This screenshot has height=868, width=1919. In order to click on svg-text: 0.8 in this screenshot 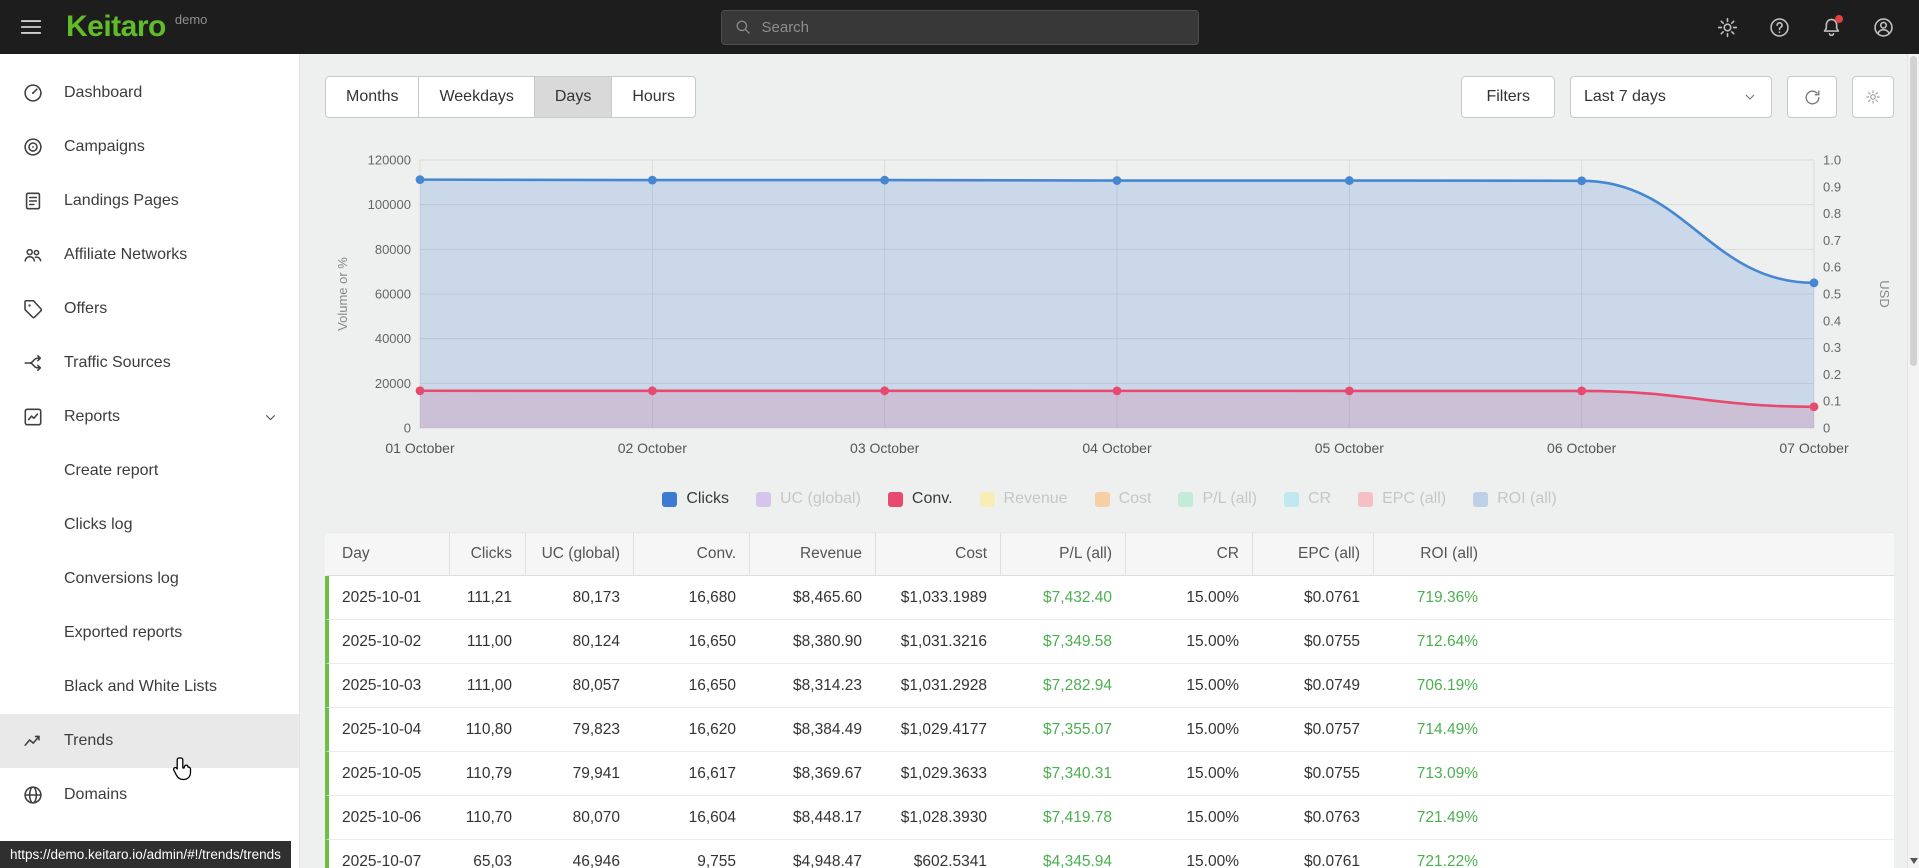, I will do `click(1832, 213)`.